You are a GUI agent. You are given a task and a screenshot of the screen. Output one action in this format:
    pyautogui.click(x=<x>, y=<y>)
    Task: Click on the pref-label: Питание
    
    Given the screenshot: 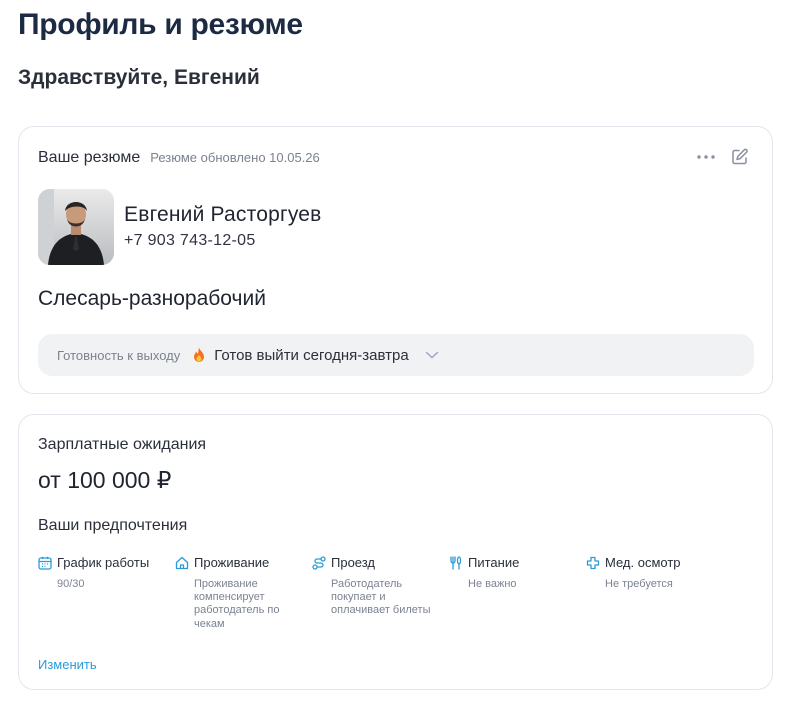 What is the action you would take?
    pyautogui.click(x=494, y=562)
    